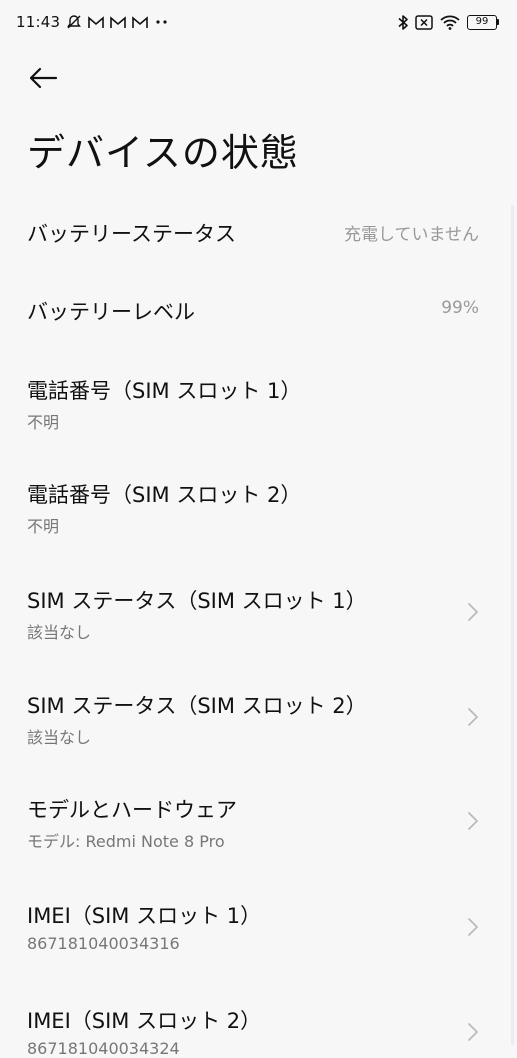 This screenshot has height=1058, width=517. Describe the element at coordinates (111, 312) in the screenshot. I see `row-title: バッテリーレベル` at that location.